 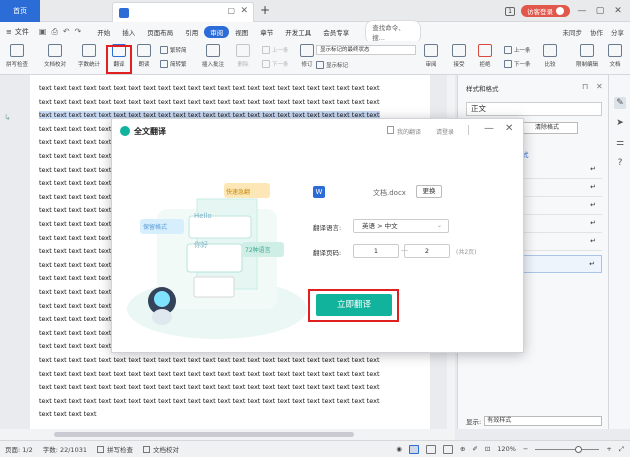 What do you see at coordinates (115, 449) in the screenshot?
I see `spell-check-toggle: 拼写检查` at bounding box center [115, 449].